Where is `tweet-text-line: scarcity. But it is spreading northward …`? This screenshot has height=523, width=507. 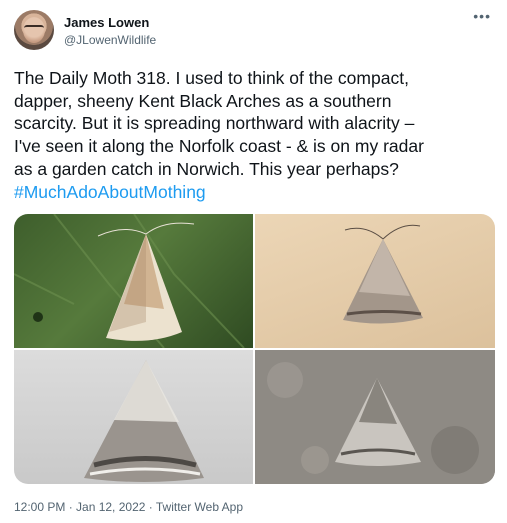
tweet-text-line: scarcity. But it is spreading northward … is located at coordinates (214, 123).